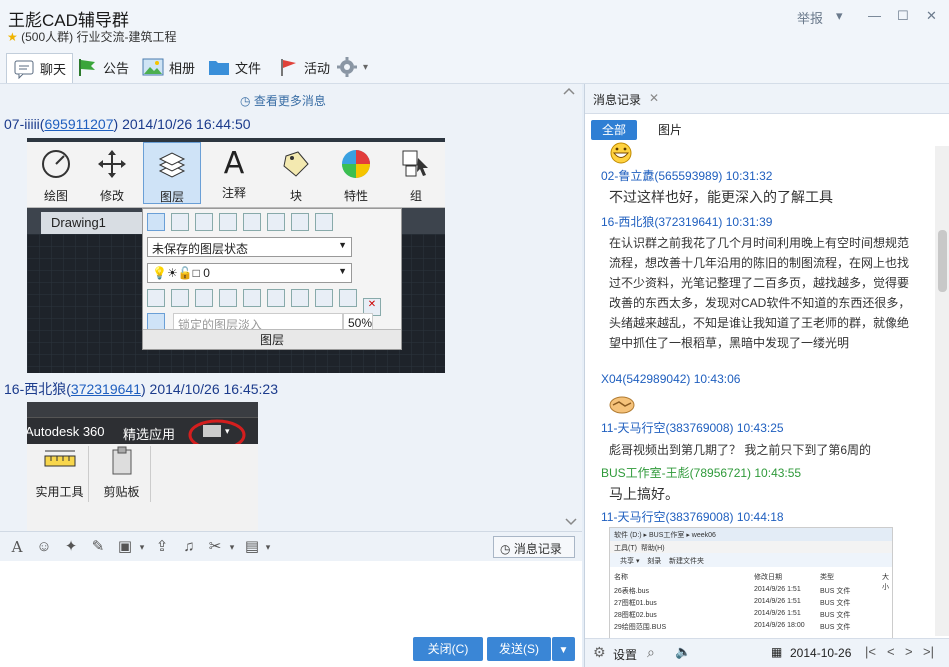 The height and width of the screenshot is (667, 949). Describe the element at coordinates (519, 649) in the screenshot. I see `send-button: 发送(S)` at that location.